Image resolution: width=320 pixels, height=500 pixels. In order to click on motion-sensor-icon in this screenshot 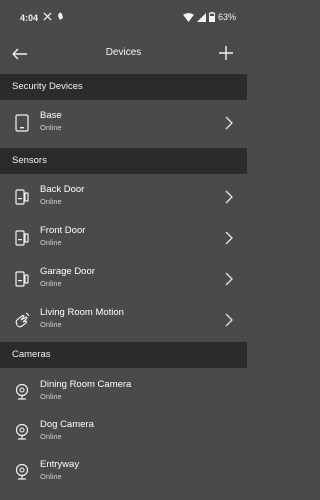, I will do `click(22, 320)`.